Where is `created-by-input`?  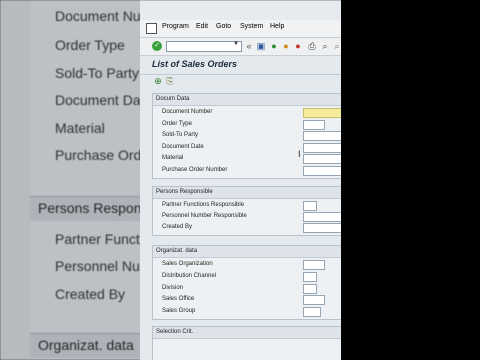 created-by-input is located at coordinates (322, 228).